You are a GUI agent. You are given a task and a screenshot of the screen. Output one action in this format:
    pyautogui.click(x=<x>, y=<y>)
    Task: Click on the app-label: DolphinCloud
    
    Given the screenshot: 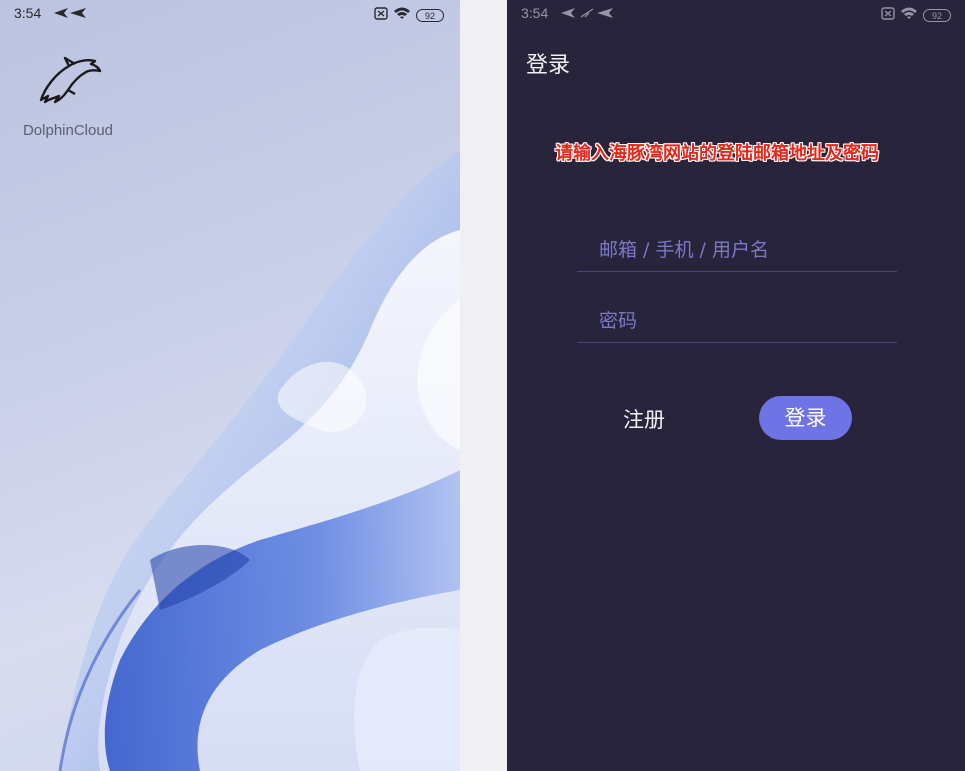 What is the action you would take?
    pyautogui.click(x=68, y=130)
    